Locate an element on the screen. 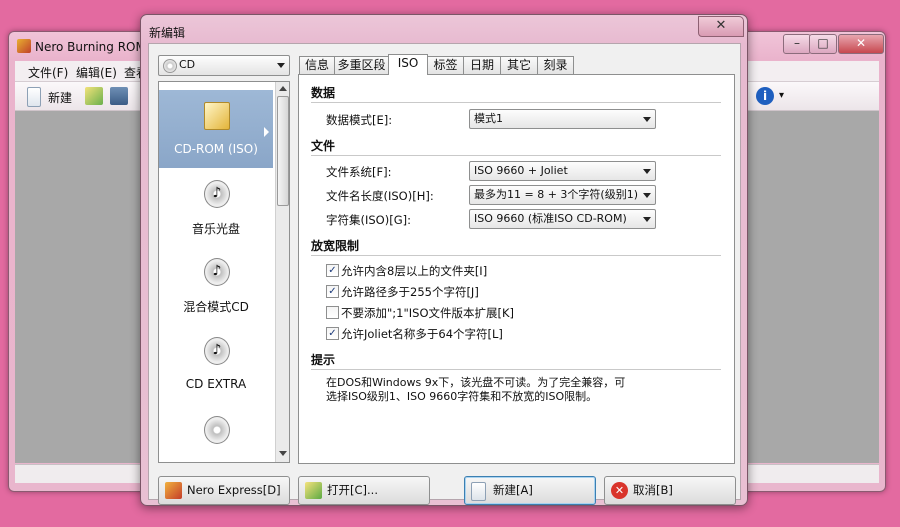  audio-cd-icon: ♪ is located at coordinates (217, 194).